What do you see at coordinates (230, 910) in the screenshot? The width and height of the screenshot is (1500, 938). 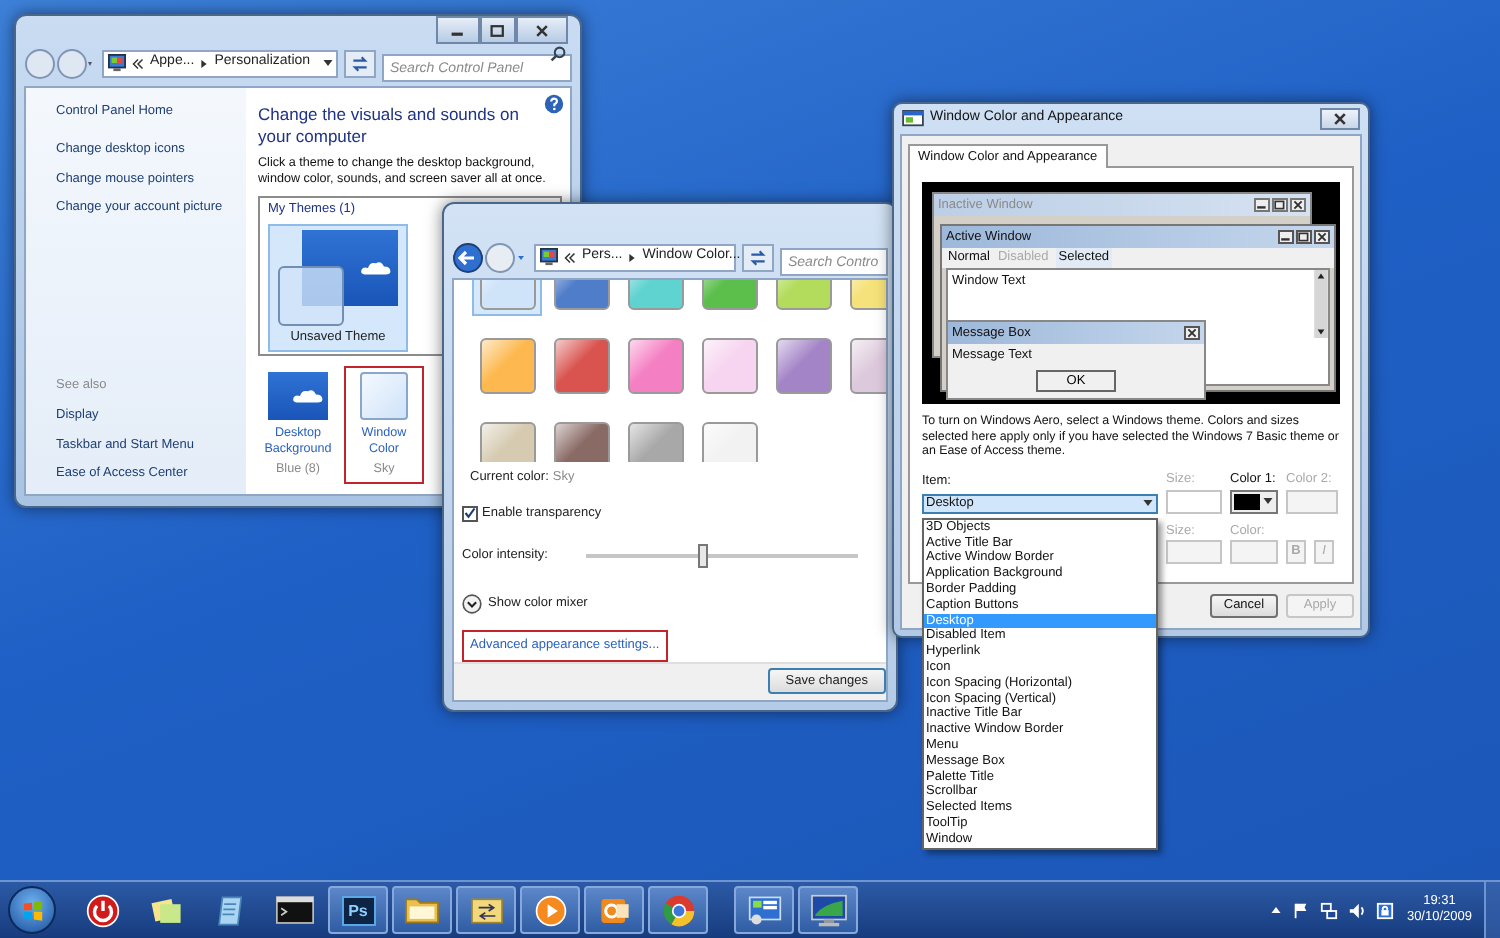 I see `notepad-icon` at bounding box center [230, 910].